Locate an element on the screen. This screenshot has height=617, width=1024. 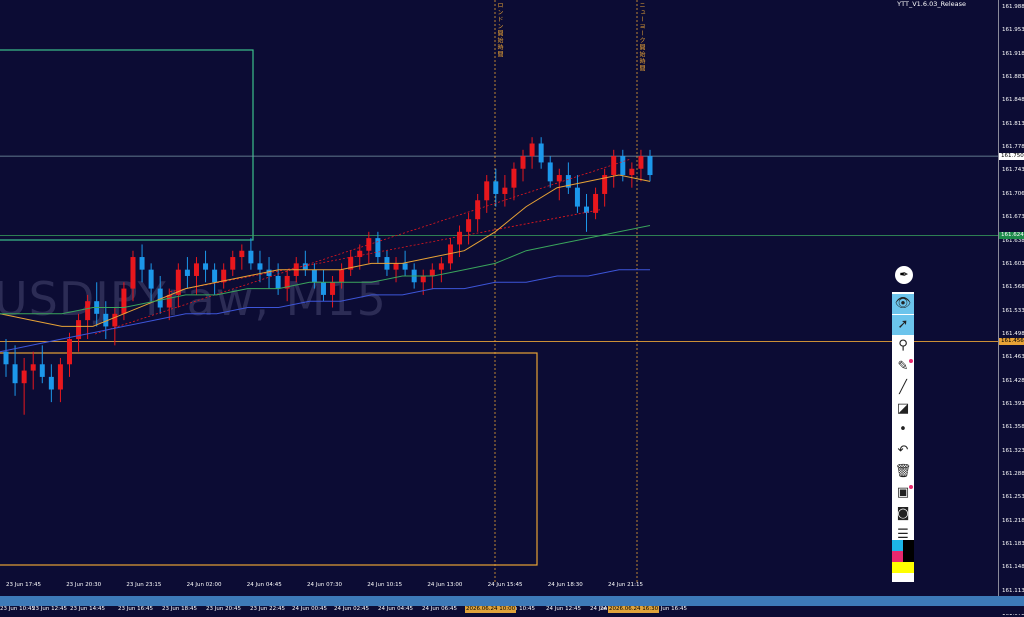
price-tick-label: 161.253 is located at coordinates (1013, 497).